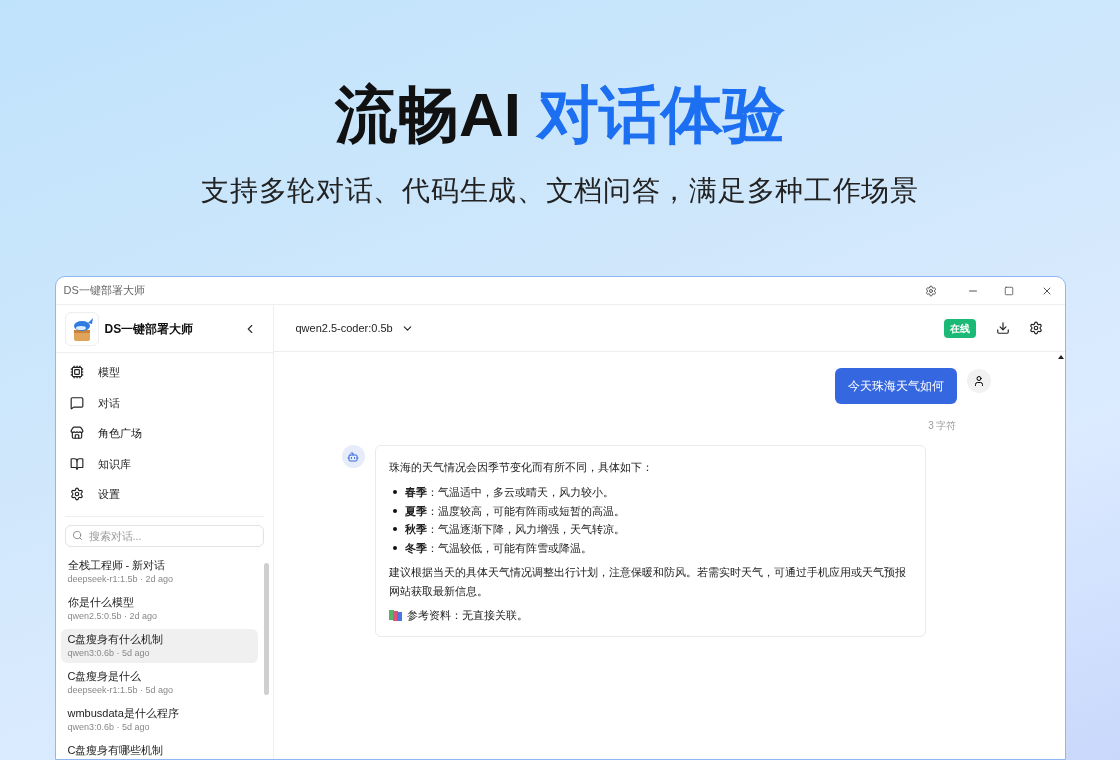  What do you see at coordinates (159, 608) in the screenshot?
I see `chat-item: 你是什么模型 qwen2.5:0.5b · 2d ago` at bounding box center [159, 608].